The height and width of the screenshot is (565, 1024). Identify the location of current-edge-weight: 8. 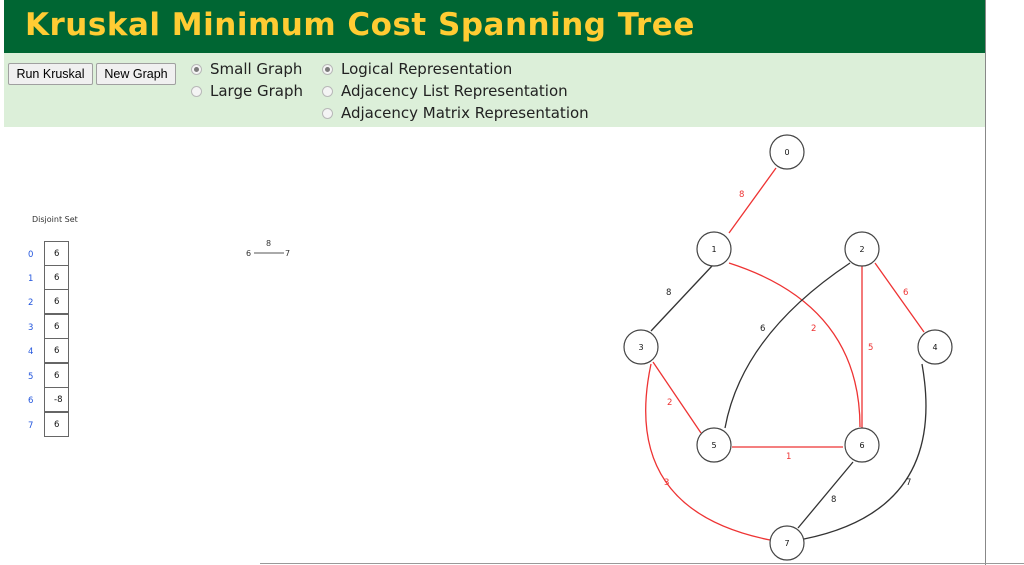
(268, 243).